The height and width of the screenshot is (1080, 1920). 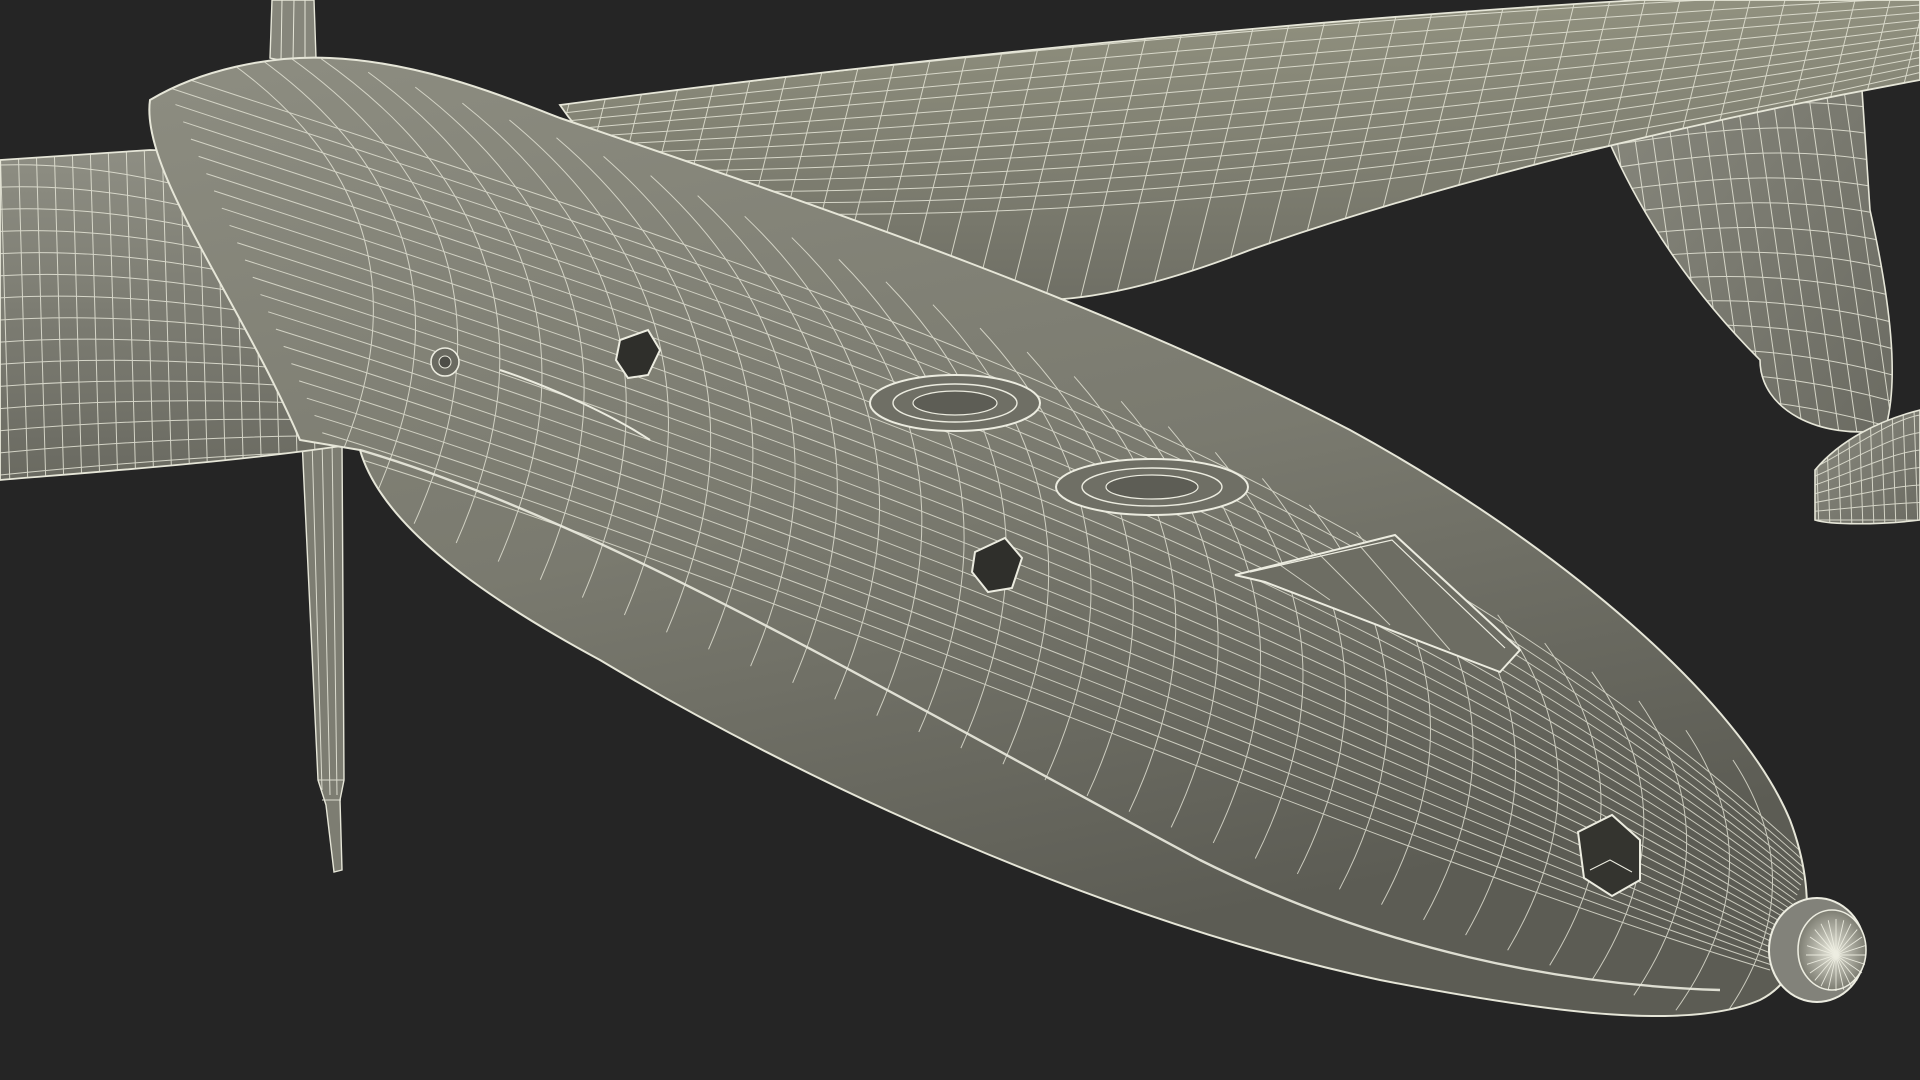 What do you see at coordinates (955, 403) in the screenshot?
I see `top-port-rear` at bounding box center [955, 403].